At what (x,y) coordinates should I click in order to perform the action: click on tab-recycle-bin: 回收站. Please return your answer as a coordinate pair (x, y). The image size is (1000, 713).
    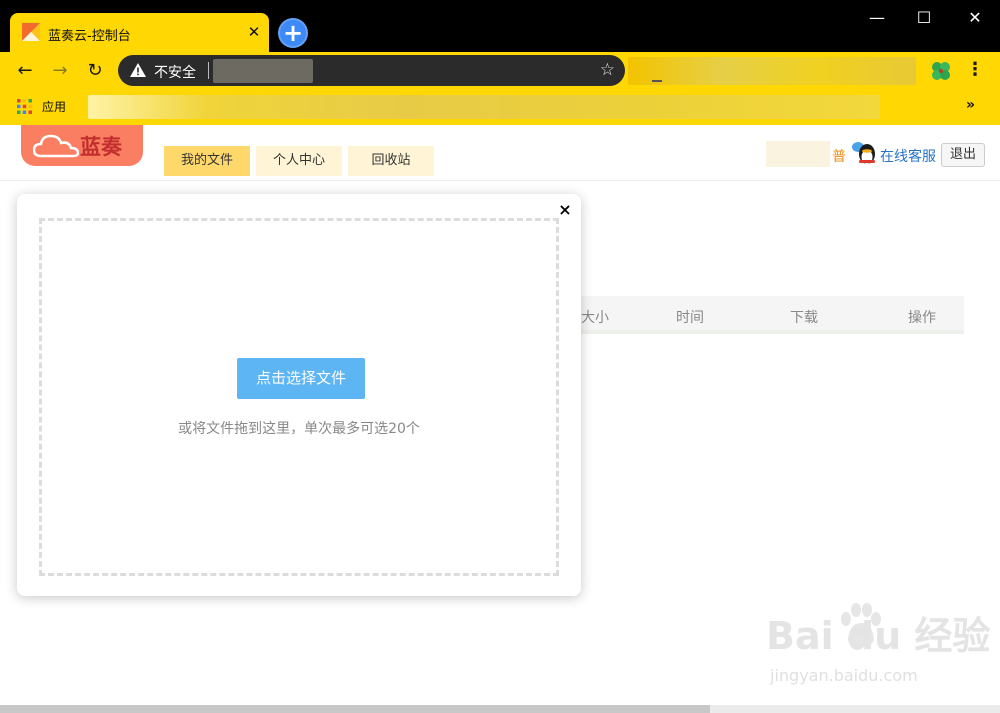
    Looking at the image, I should click on (391, 161).